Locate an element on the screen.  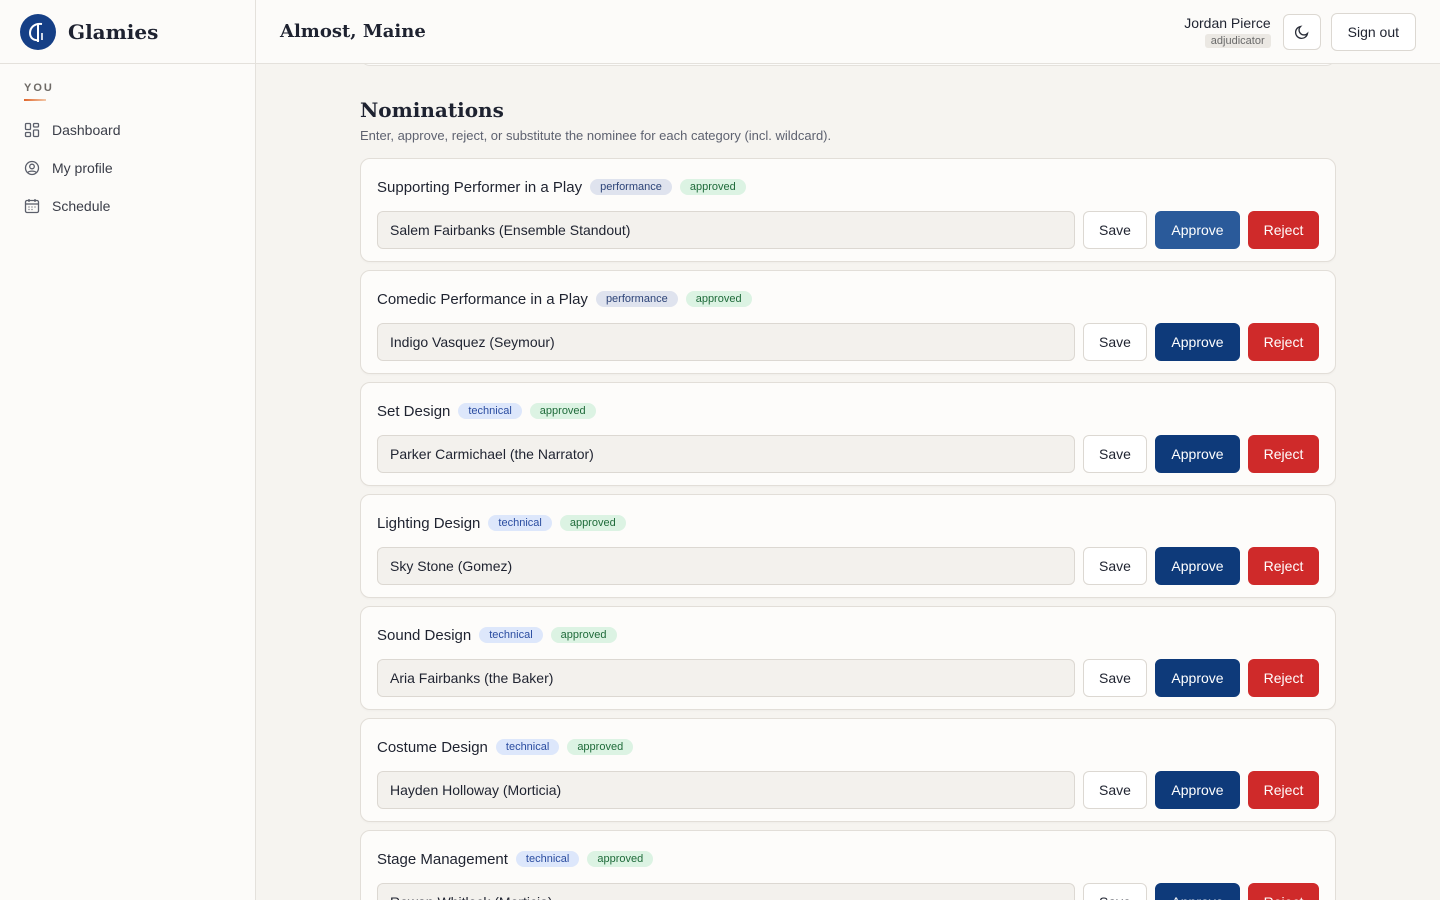
category-title: Set Design is located at coordinates (414, 411).